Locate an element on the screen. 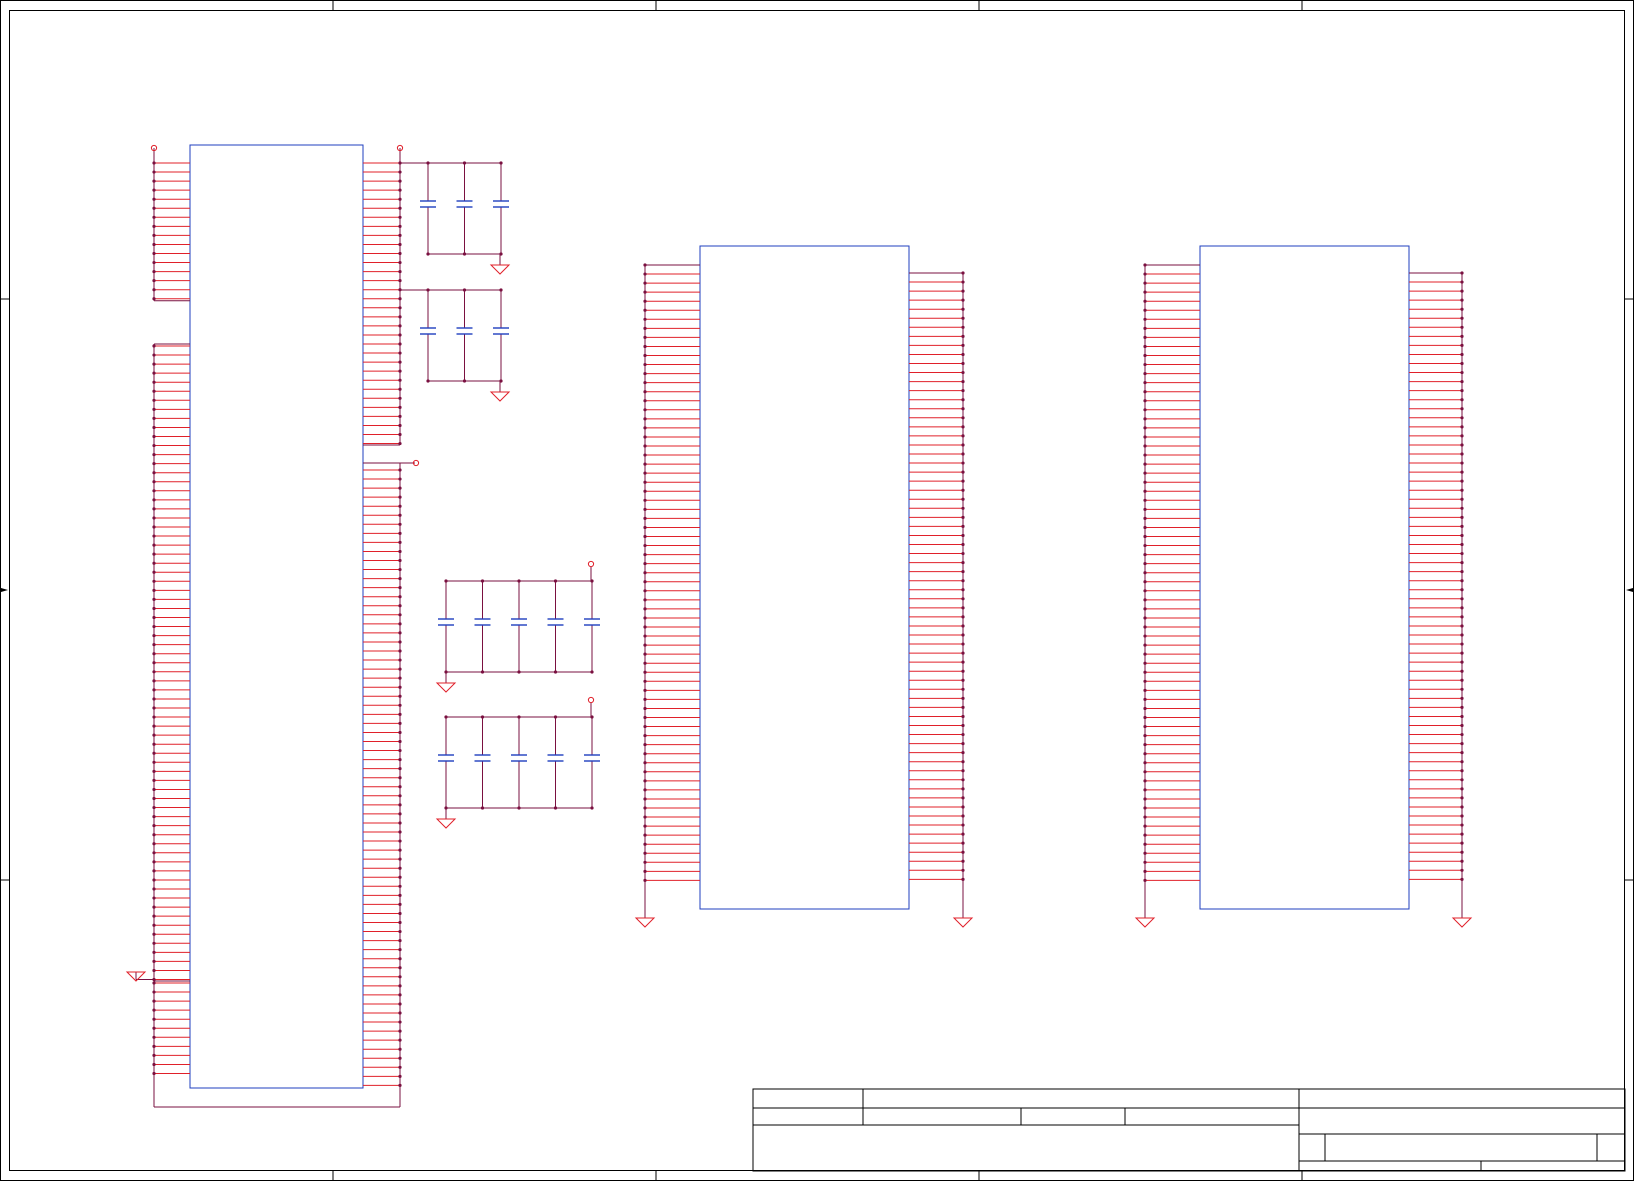 The width and height of the screenshot is (1634, 1181). center-arrow-right is located at coordinates (1629, 590).